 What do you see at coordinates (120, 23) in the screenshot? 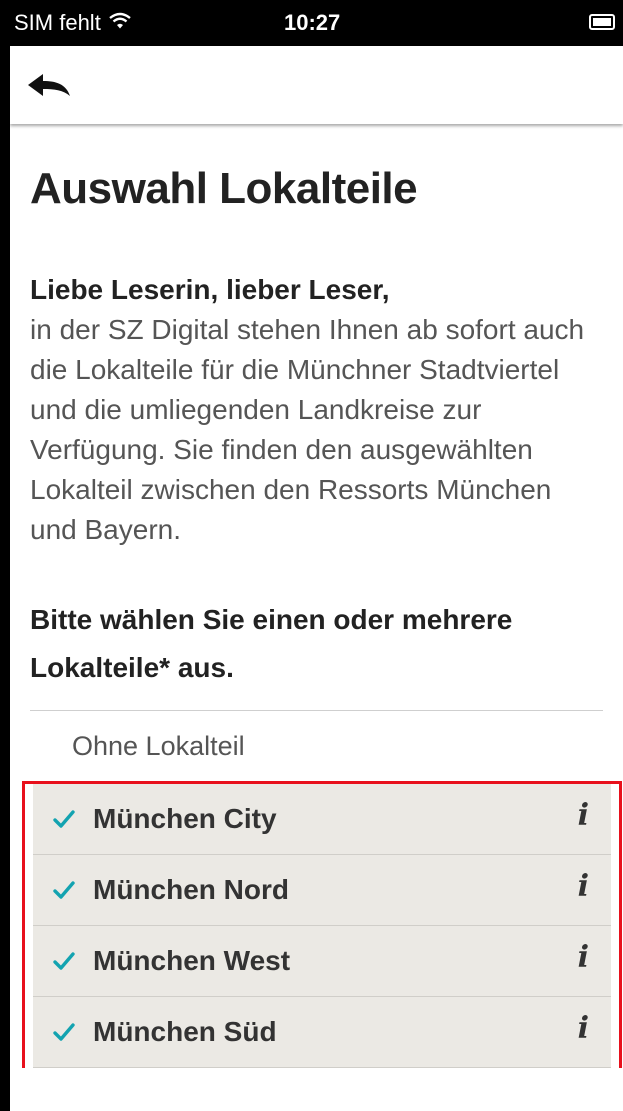
I see `wifi-icon` at bounding box center [120, 23].